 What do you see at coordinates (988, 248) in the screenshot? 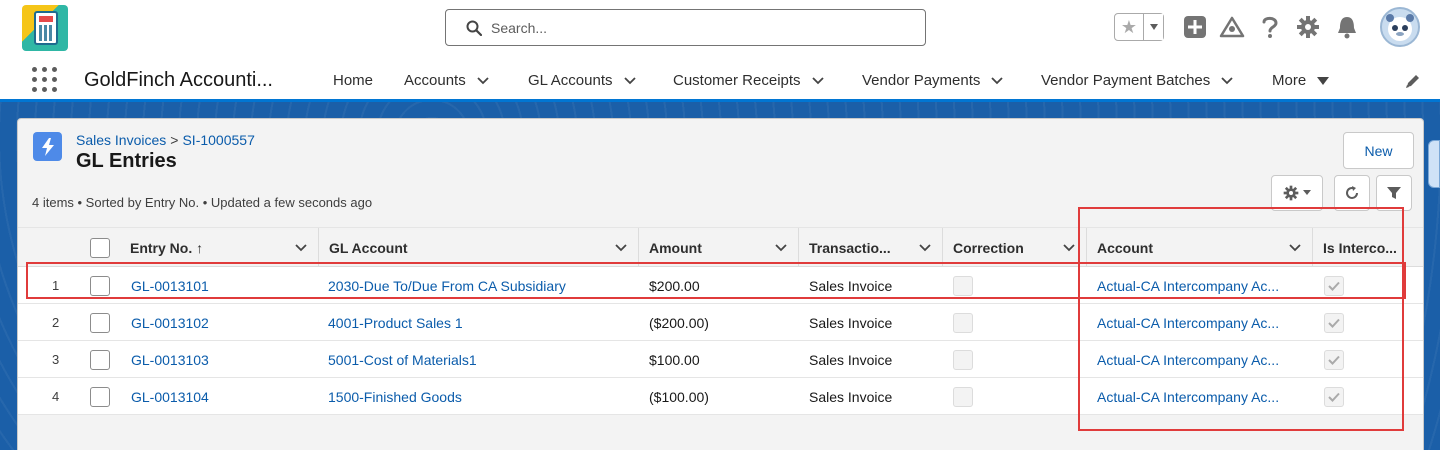
I see `column-label: Correction` at bounding box center [988, 248].